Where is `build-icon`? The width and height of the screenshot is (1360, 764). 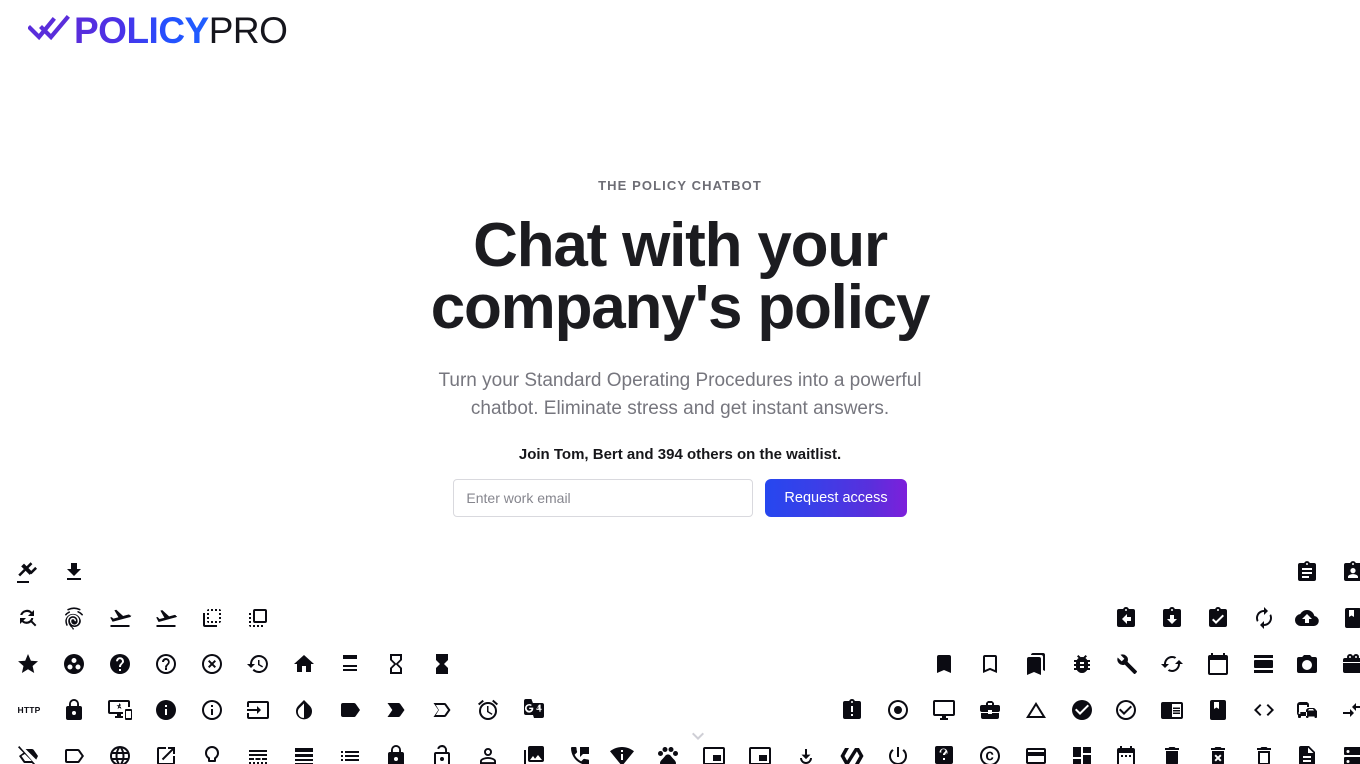
build-icon is located at coordinates (1126, 664).